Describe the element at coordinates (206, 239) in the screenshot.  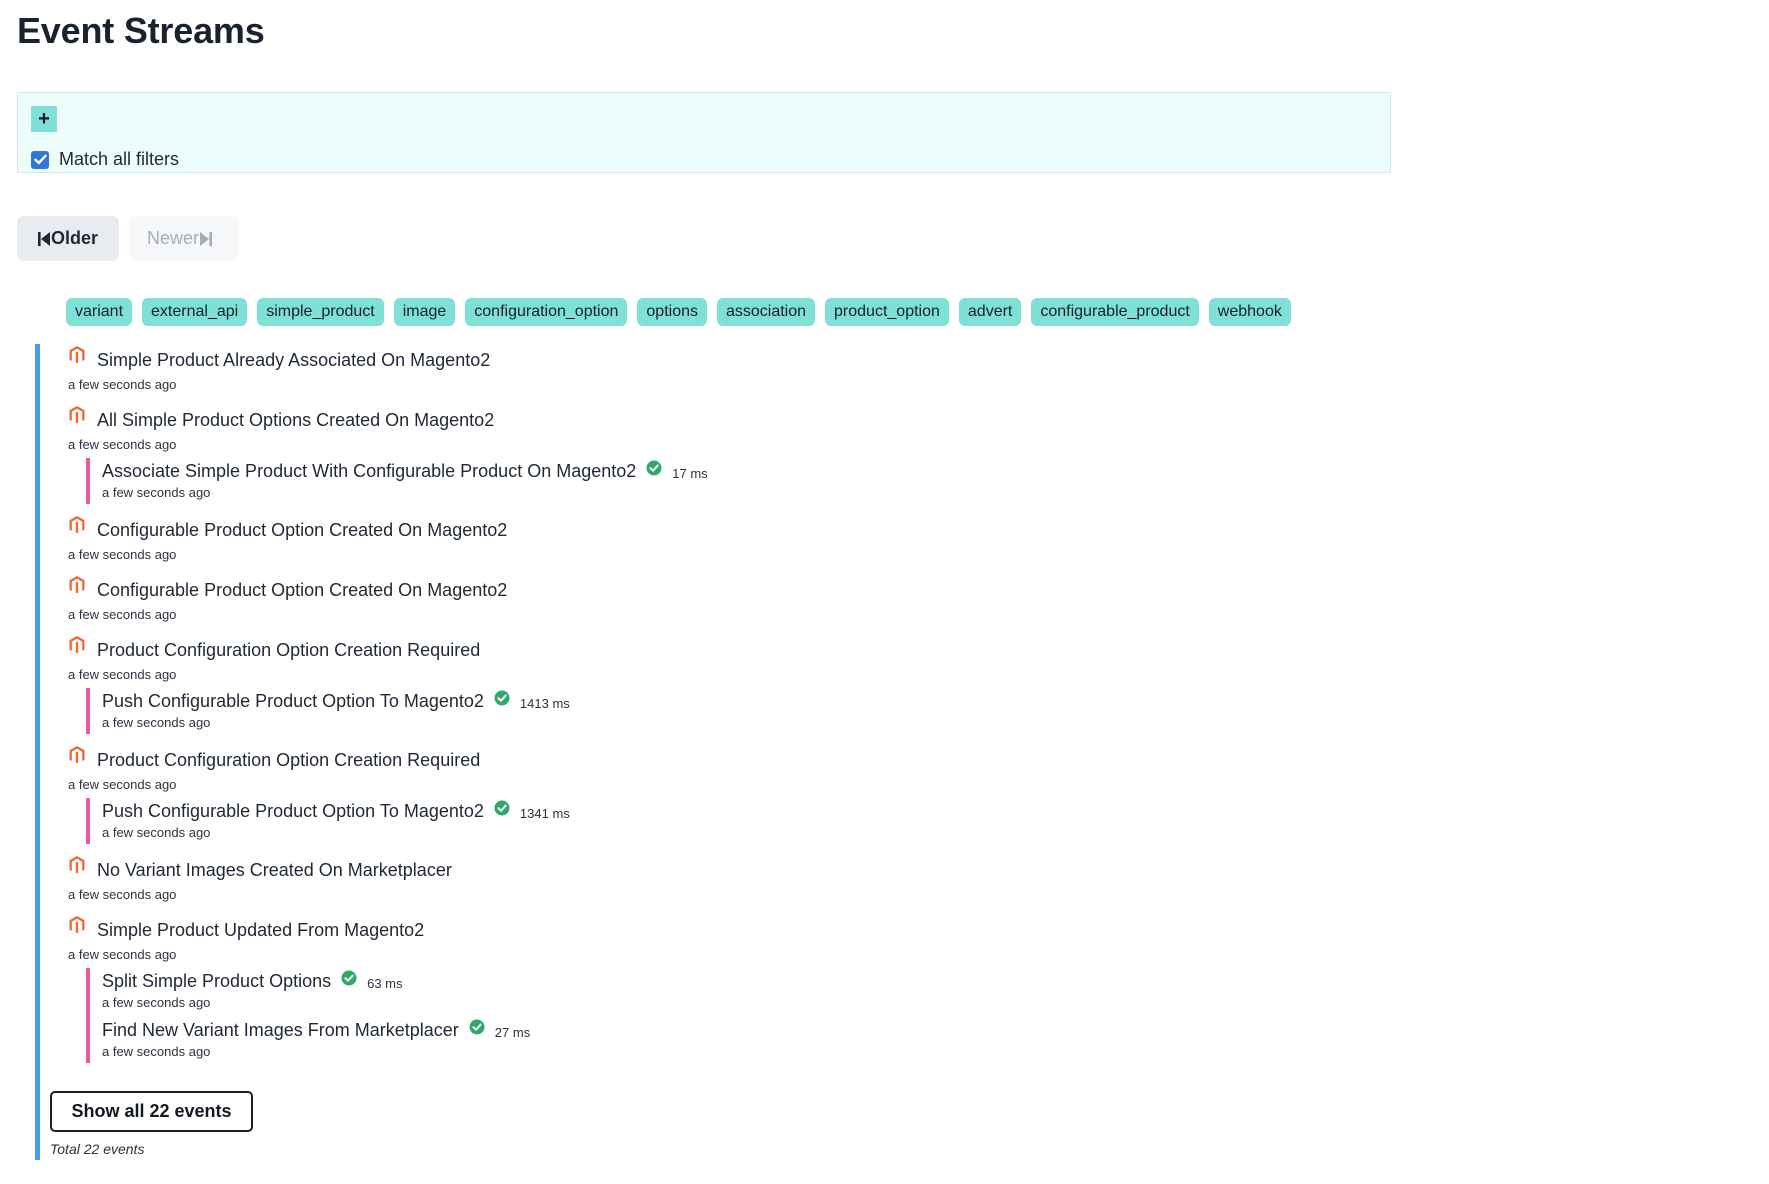
I see `skip-forward-icon` at that location.